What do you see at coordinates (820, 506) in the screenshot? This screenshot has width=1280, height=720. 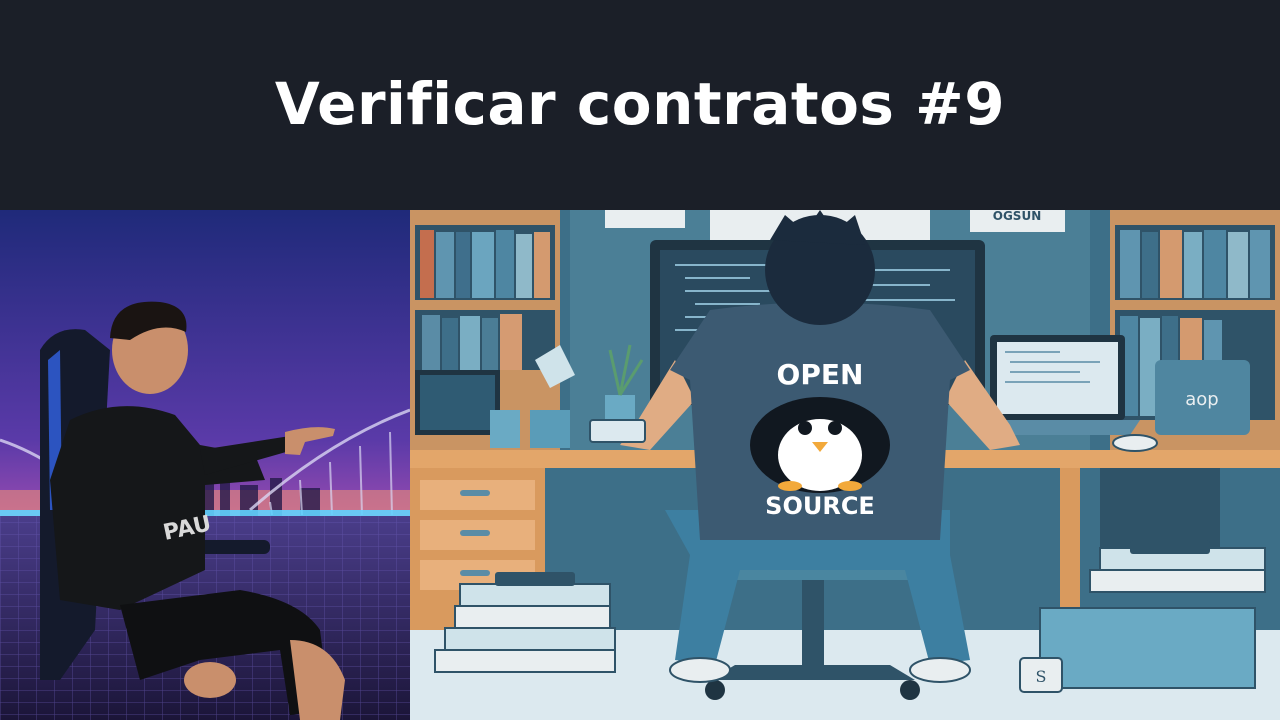 I see `shirt-text-bottom: SOURCE` at bounding box center [820, 506].